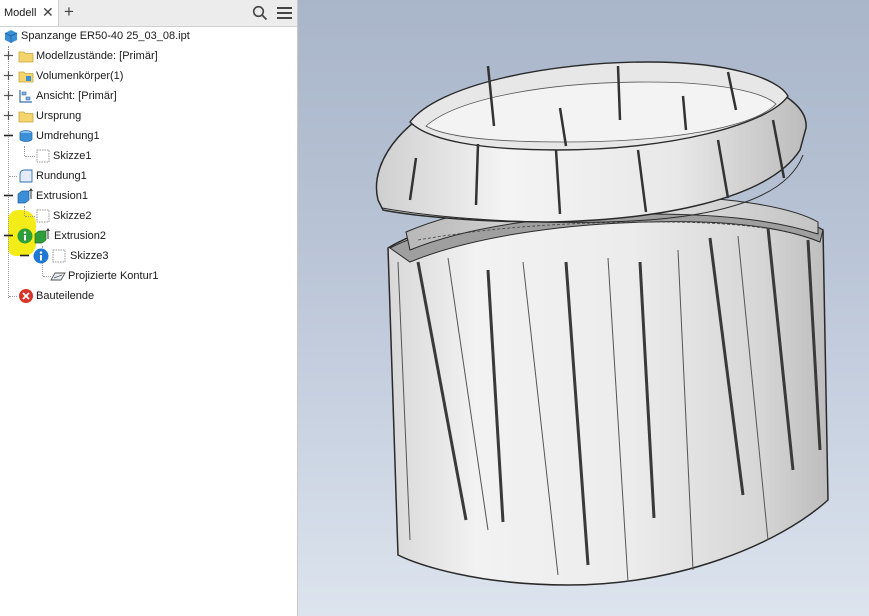 This screenshot has height=616, width=869. Describe the element at coordinates (148, 256) in the screenshot. I see `tree-item-skizze3: Skizze3` at that location.